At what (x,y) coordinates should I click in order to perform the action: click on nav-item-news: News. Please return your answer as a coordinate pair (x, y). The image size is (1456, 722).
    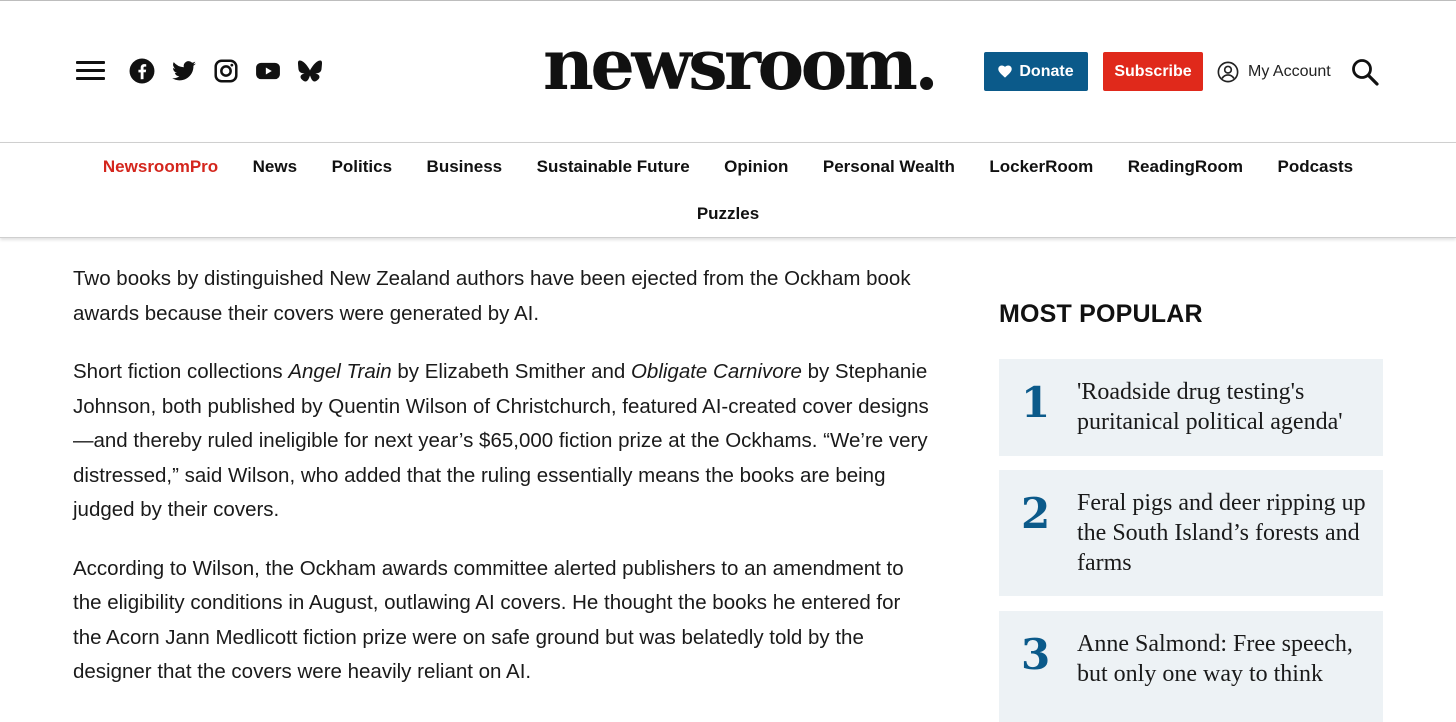
    Looking at the image, I should click on (275, 167).